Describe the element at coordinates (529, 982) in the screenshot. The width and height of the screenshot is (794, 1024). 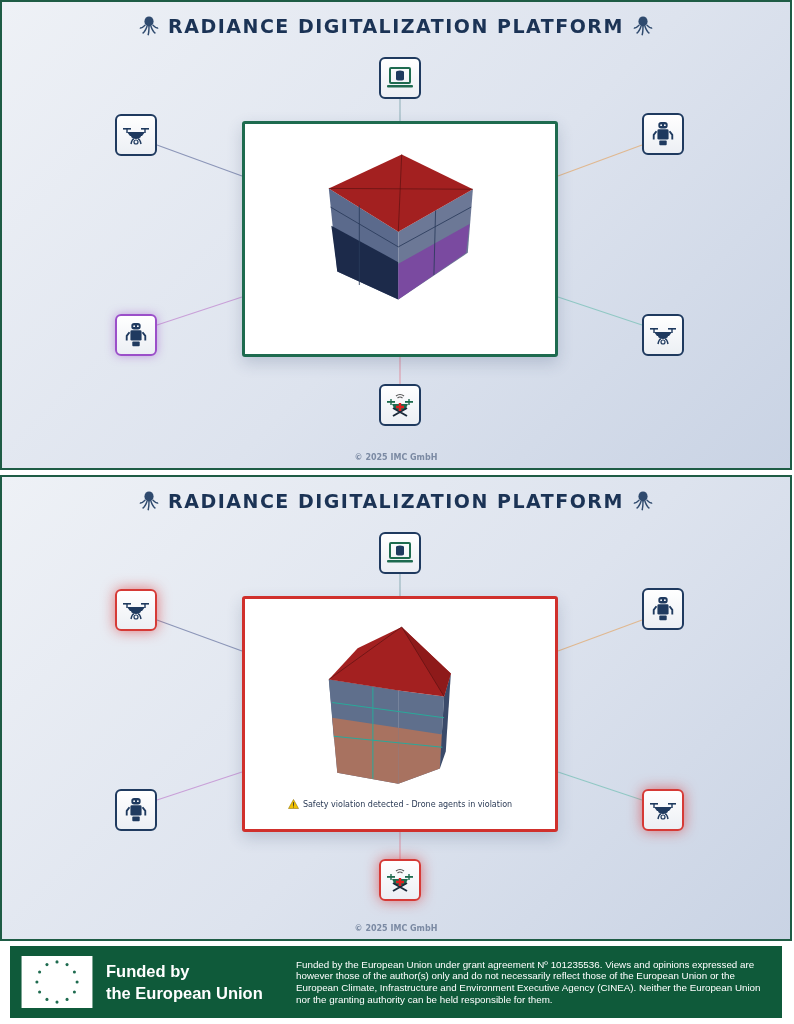
I see `disclaimer-text: Funded by the European Union under grant agreement Nº 101235536. Views and opinions expressed are however those of the author(s) only and do not necessarily reflect those of the European Union or the European Climate, Infrastructure and Environment Executive Agency (CINEA). Neither the European Union nor the granting authority can be held responsible for them.` at that location.